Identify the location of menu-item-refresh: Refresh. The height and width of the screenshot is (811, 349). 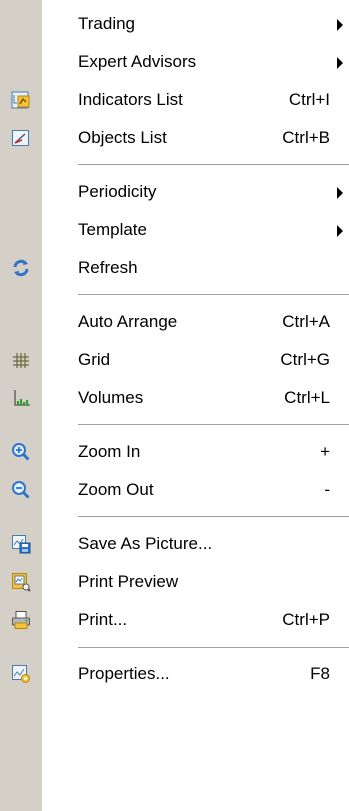
(174, 268).